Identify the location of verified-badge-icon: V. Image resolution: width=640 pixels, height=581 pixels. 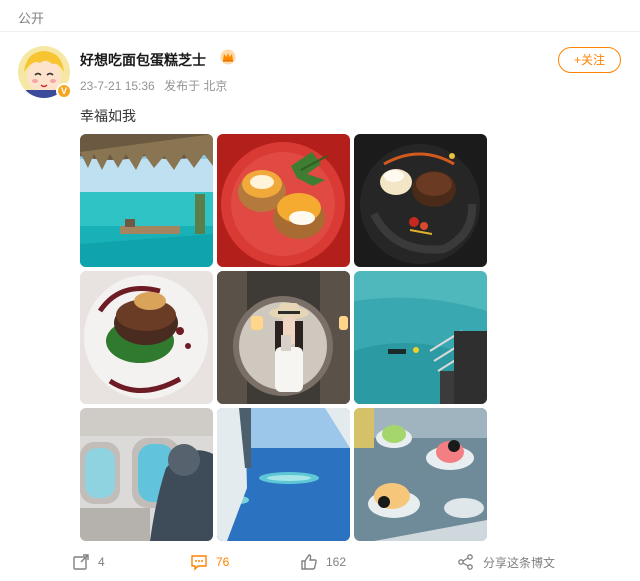
(64, 91).